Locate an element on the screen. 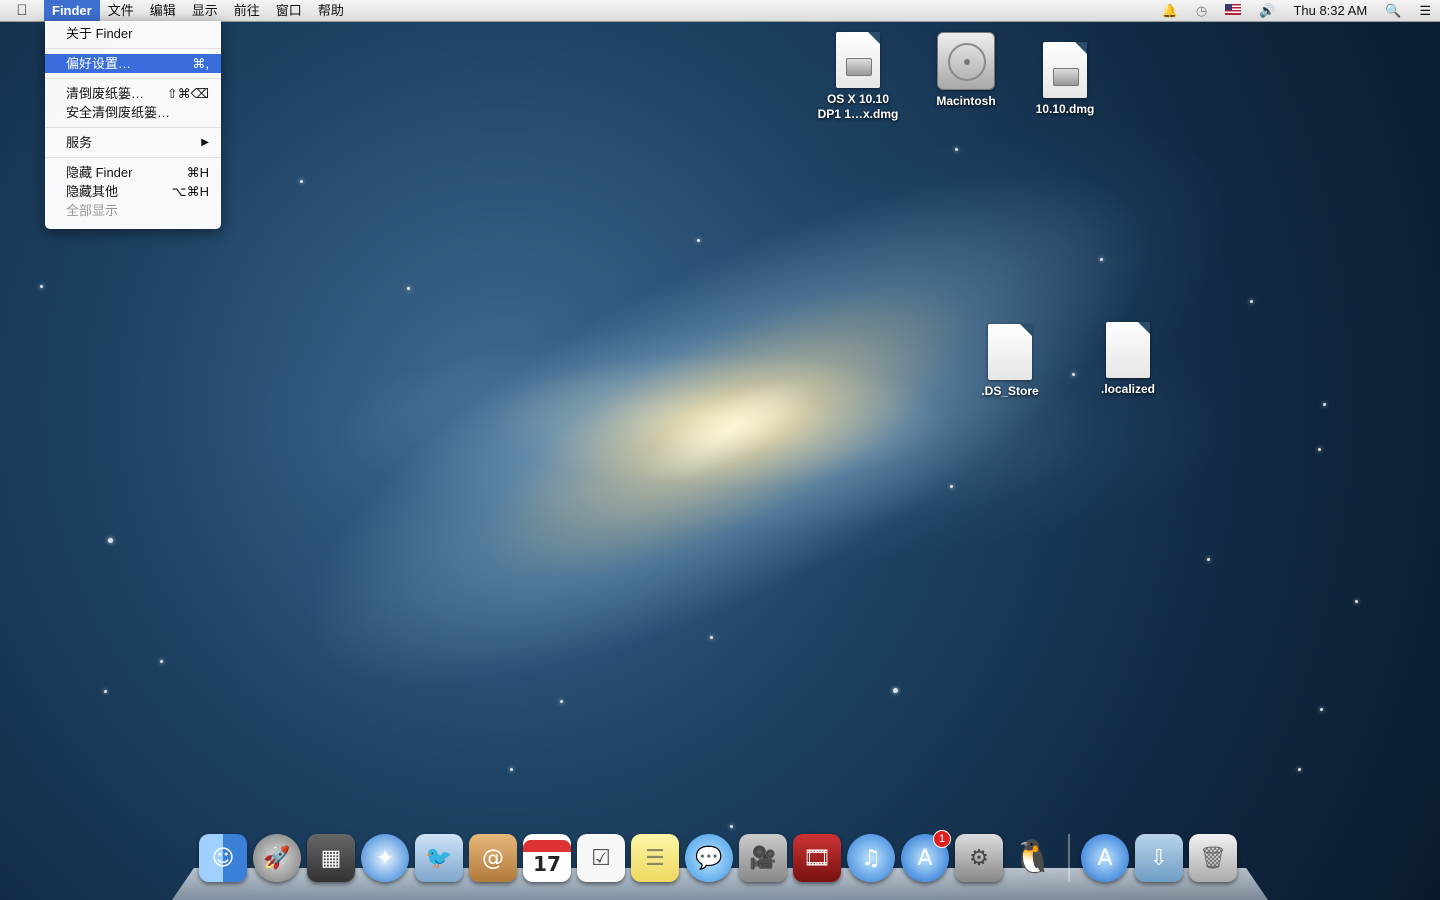  menu-item-label: 全部显示 is located at coordinates (92, 210).